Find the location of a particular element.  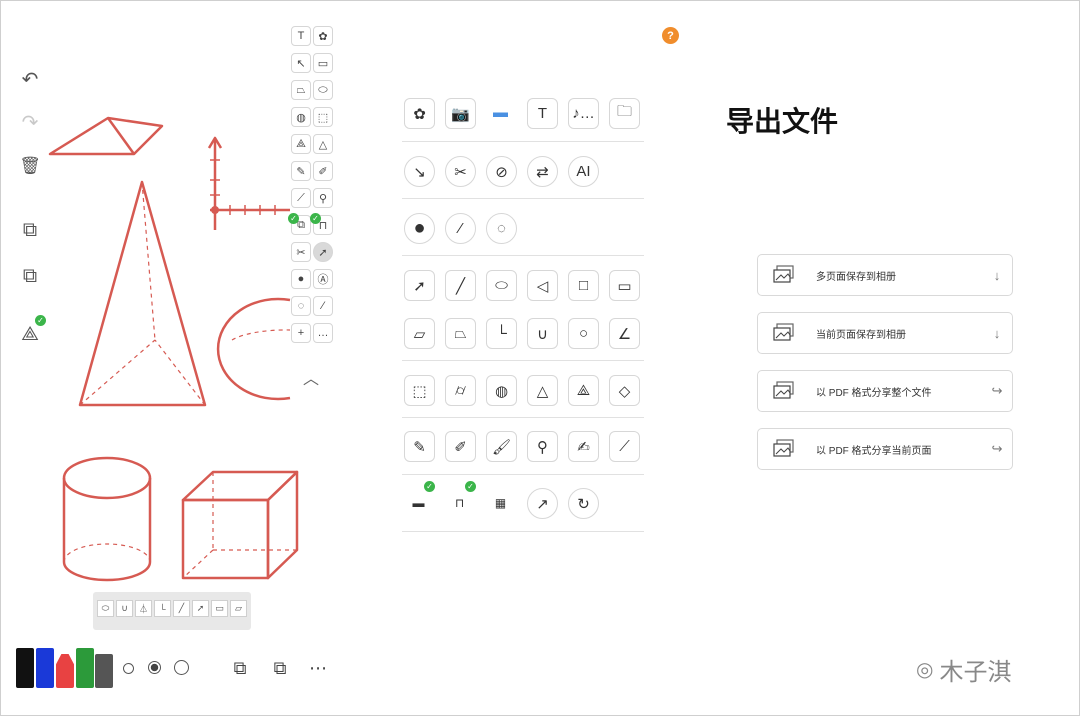

pencil-icon: ✎ is located at coordinates (419, 446).